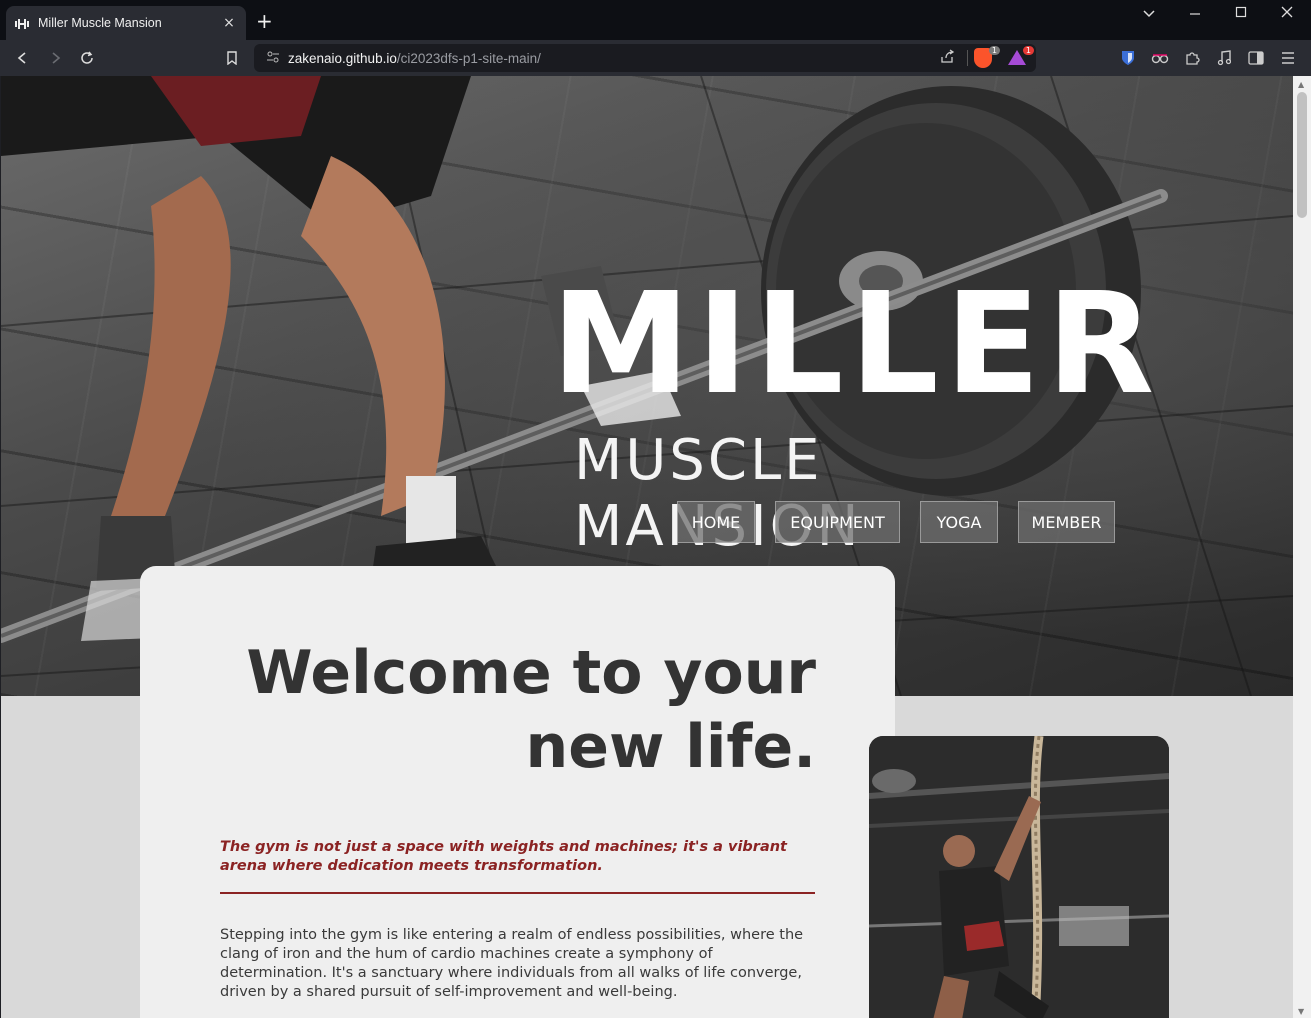 This screenshot has height=1018, width=1311. I want to click on close-window-icon, so click(1287, 14).